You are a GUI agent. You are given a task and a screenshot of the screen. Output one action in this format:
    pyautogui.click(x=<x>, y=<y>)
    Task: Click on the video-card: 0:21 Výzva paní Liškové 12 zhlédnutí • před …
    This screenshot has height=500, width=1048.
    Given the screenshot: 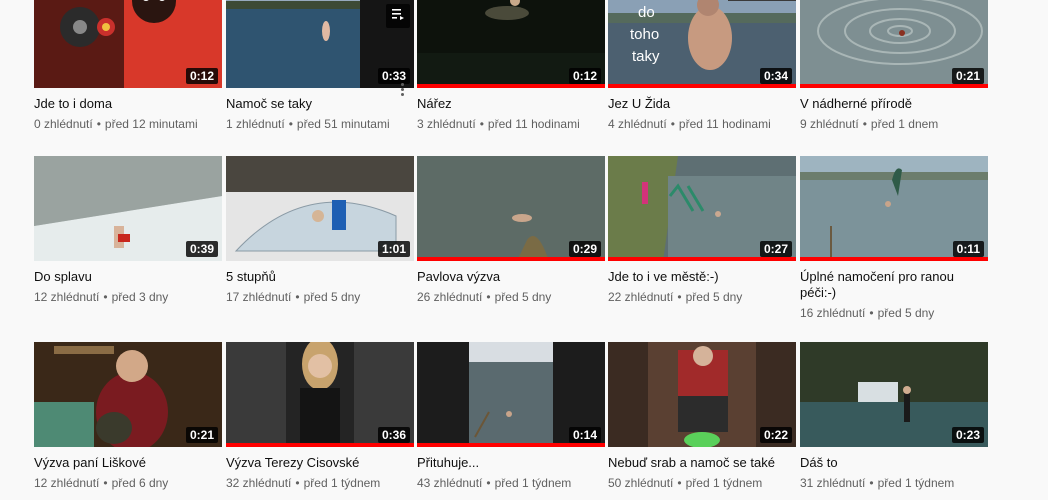 What is the action you would take?
    pyautogui.click(x=128, y=416)
    